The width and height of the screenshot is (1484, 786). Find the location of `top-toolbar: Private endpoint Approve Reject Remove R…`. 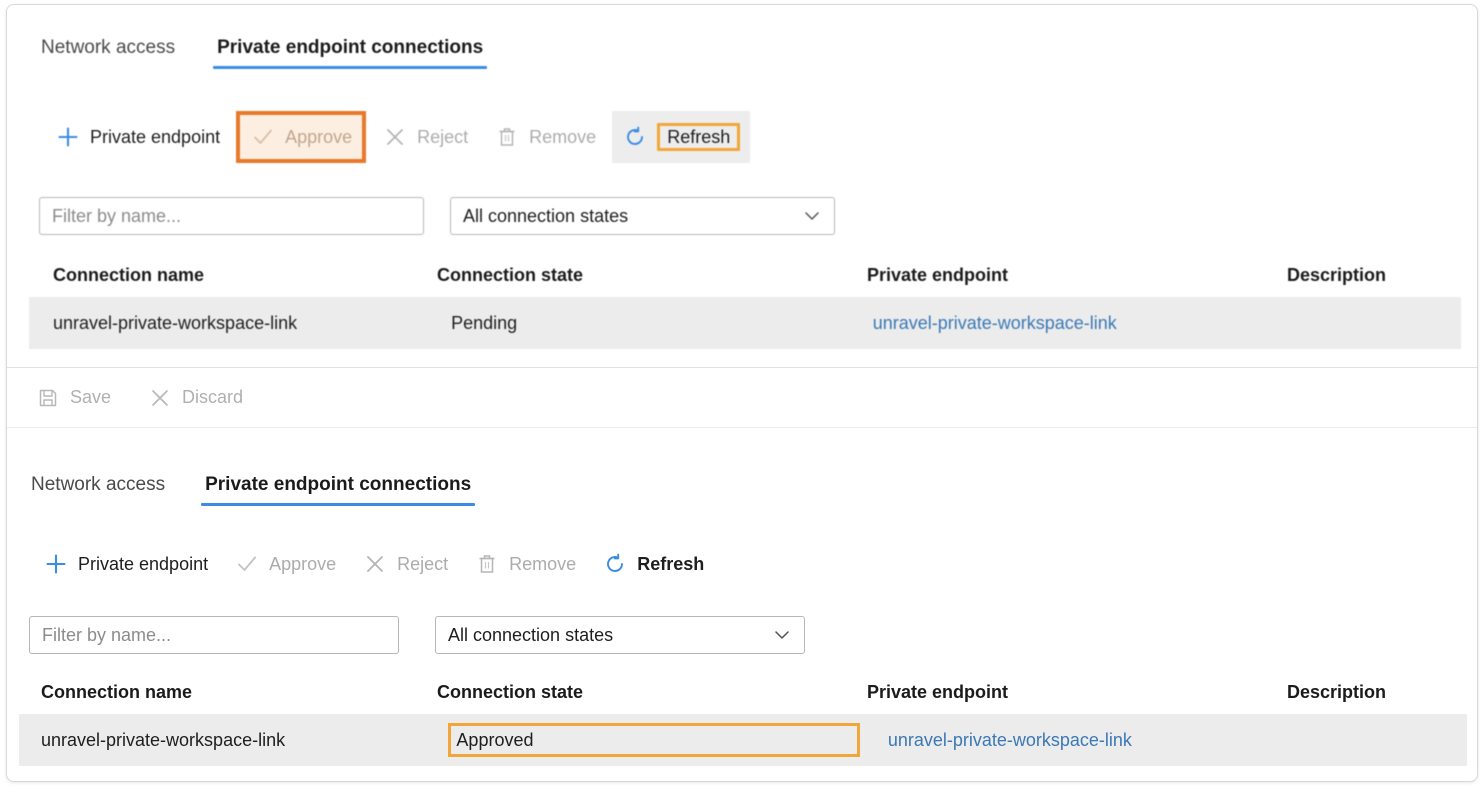

top-toolbar: Private endpoint Approve Reject Remove R… is located at coordinates (398, 137).